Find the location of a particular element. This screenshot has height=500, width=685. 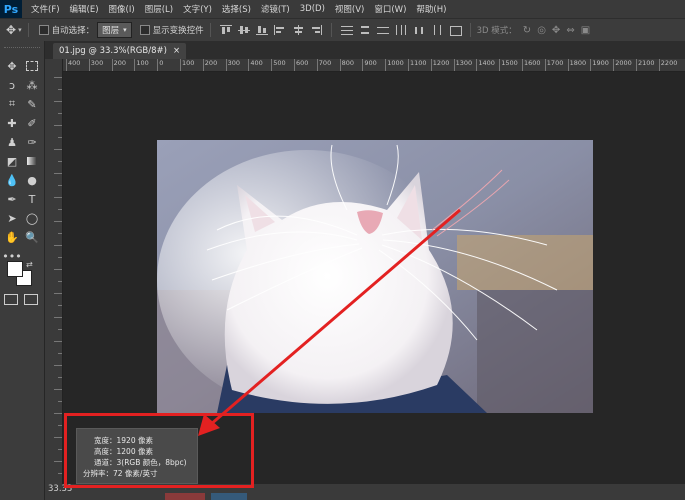

menu-select: 选择(S) is located at coordinates (236, 9).